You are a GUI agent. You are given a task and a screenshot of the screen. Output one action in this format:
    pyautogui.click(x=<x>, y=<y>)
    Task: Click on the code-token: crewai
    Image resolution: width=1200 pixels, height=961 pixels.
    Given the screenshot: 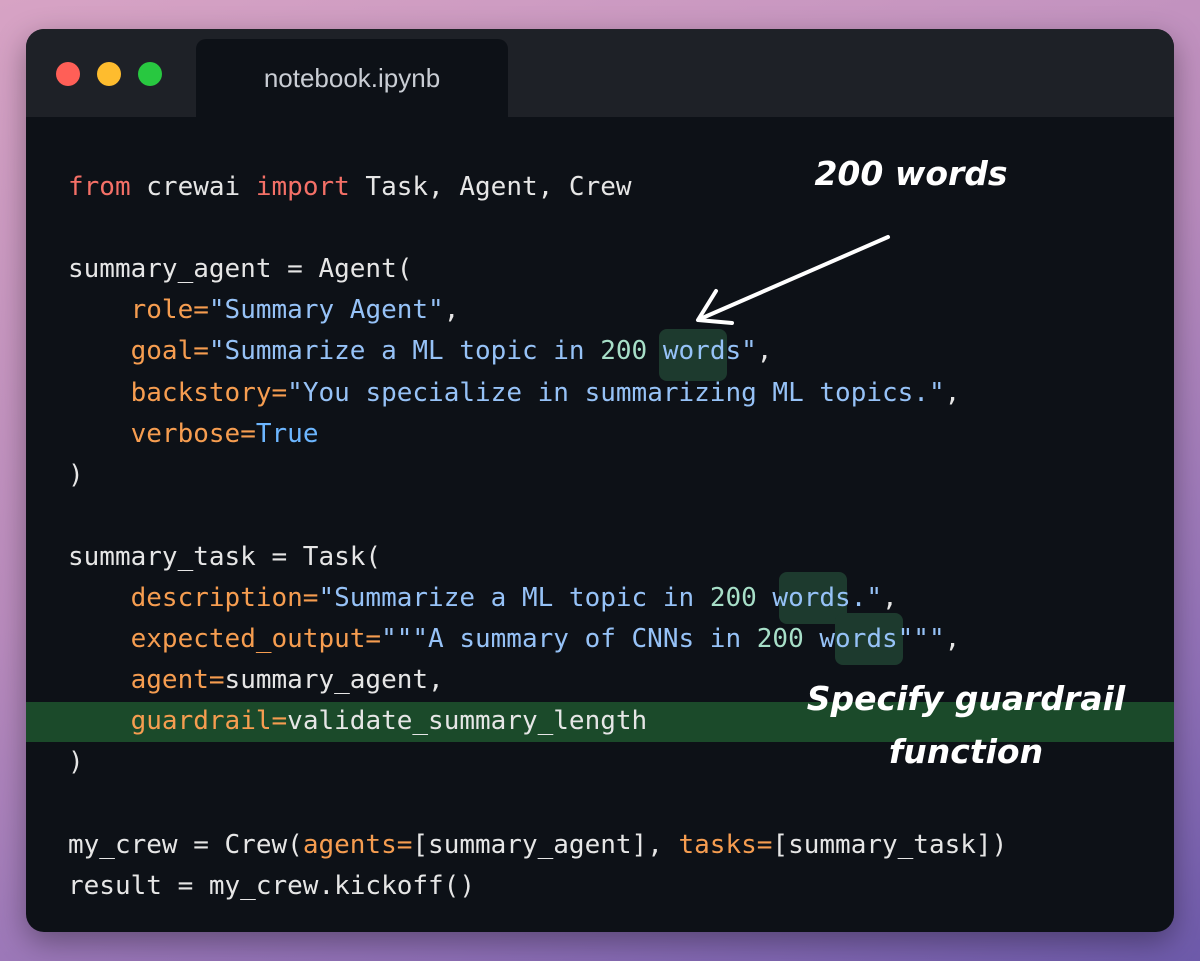 What is the action you would take?
    pyautogui.click(x=193, y=187)
    